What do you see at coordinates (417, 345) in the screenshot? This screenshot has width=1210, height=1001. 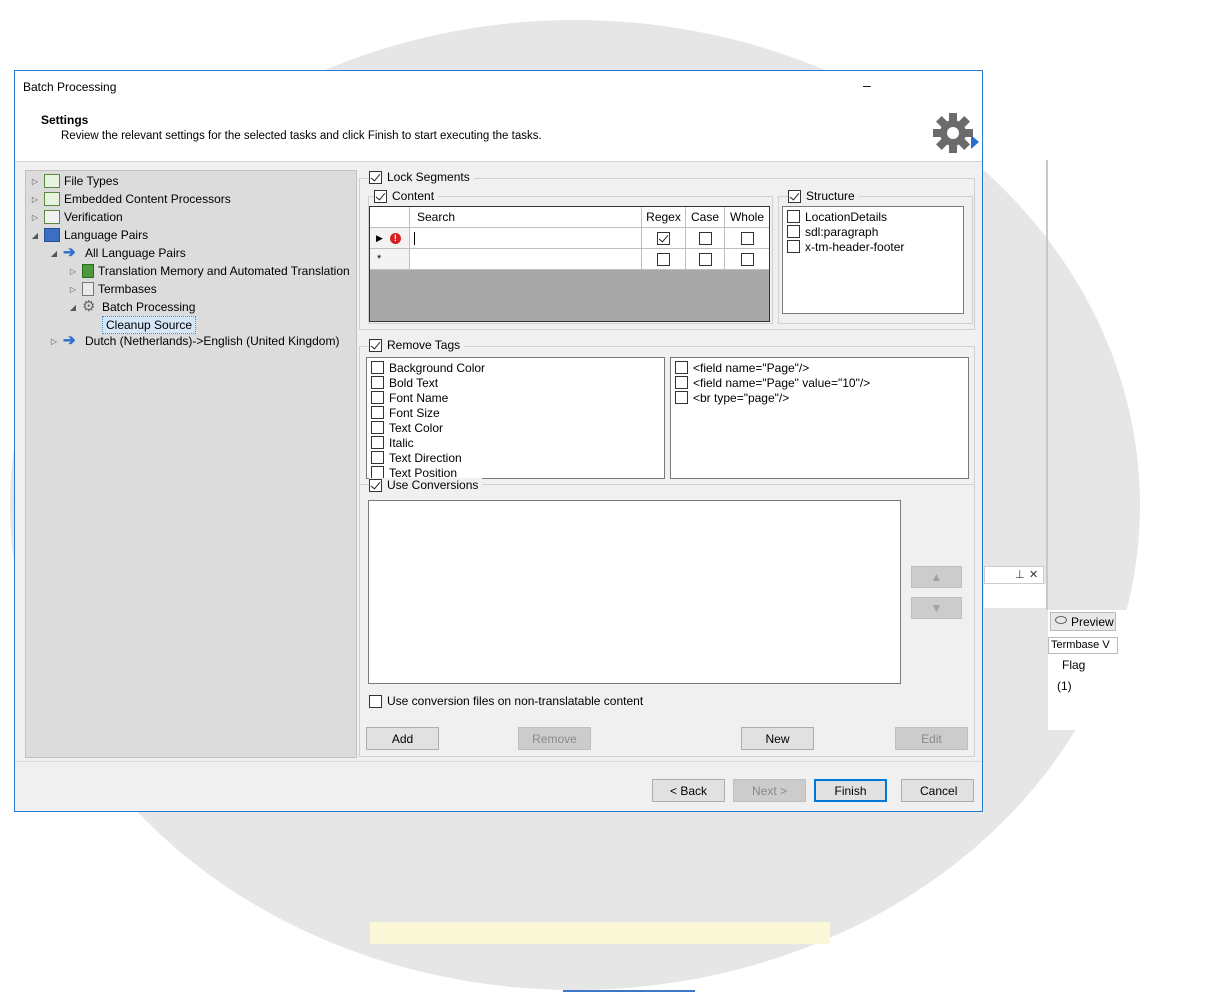 I see `remove-tags-checkbox: Remove Tags` at bounding box center [417, 345].